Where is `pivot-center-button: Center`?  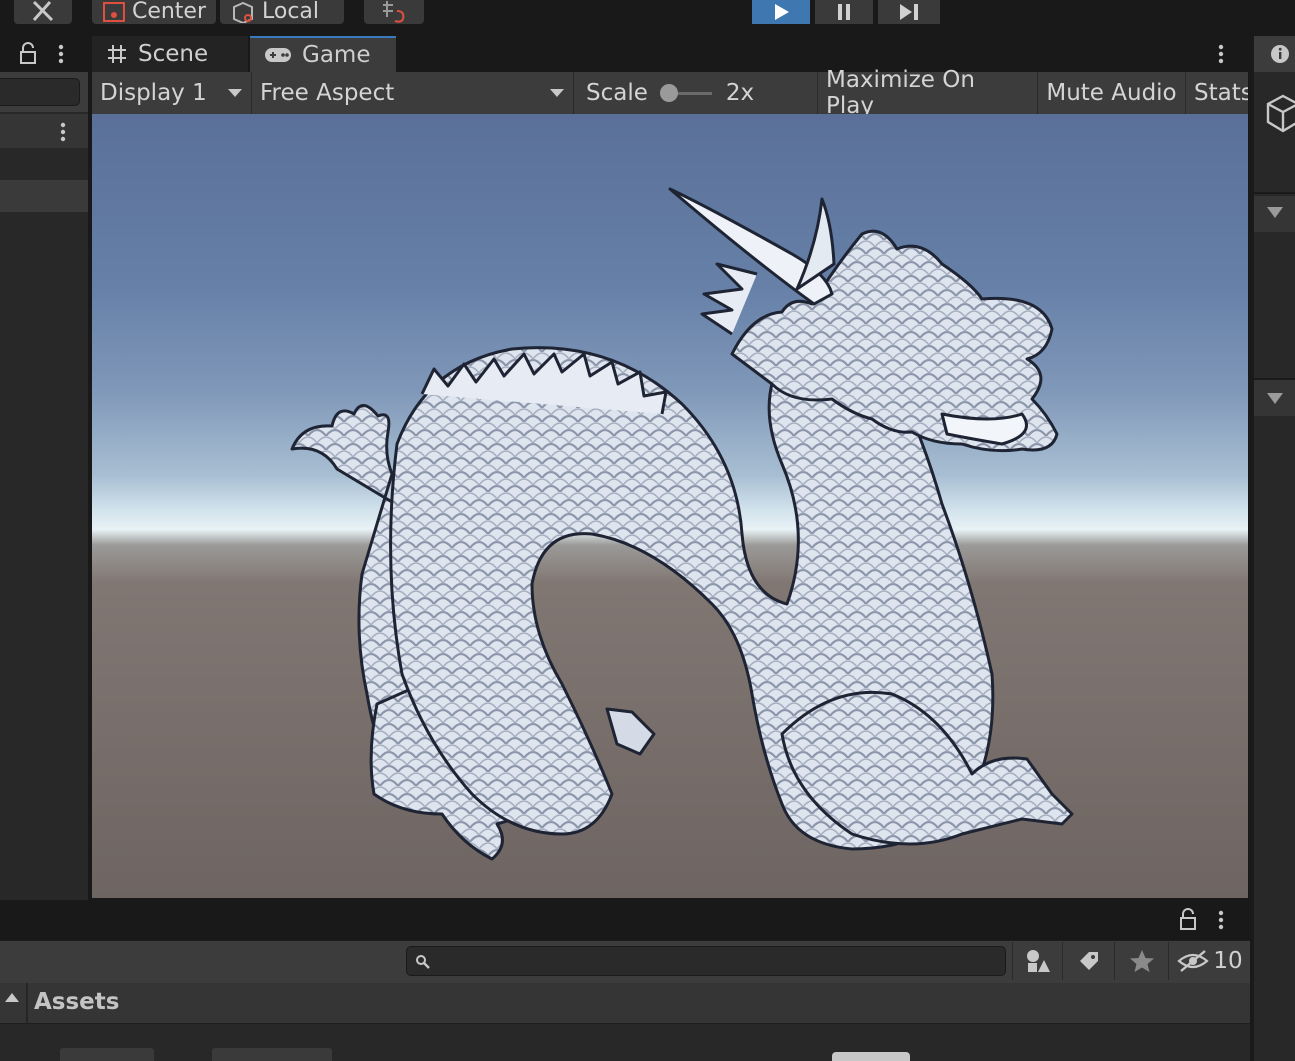 pivot-center-button: Center is located at coordinates (154, 12).